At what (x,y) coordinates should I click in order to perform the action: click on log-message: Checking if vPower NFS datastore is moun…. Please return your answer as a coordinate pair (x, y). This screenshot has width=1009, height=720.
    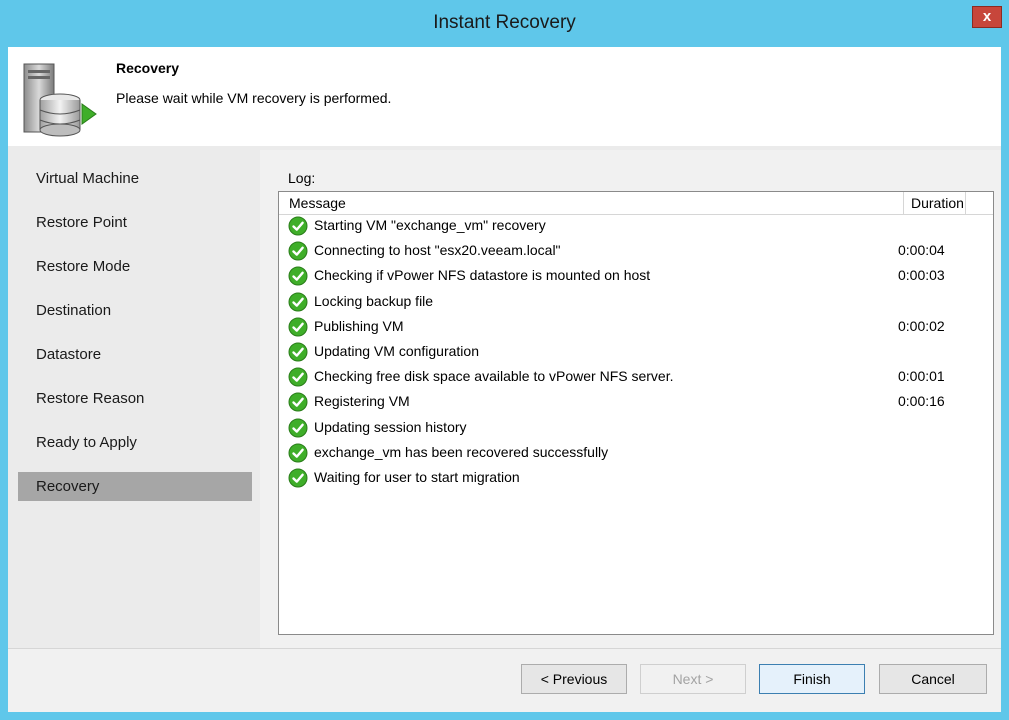
    Looking at the image, I should click on (482, 275).